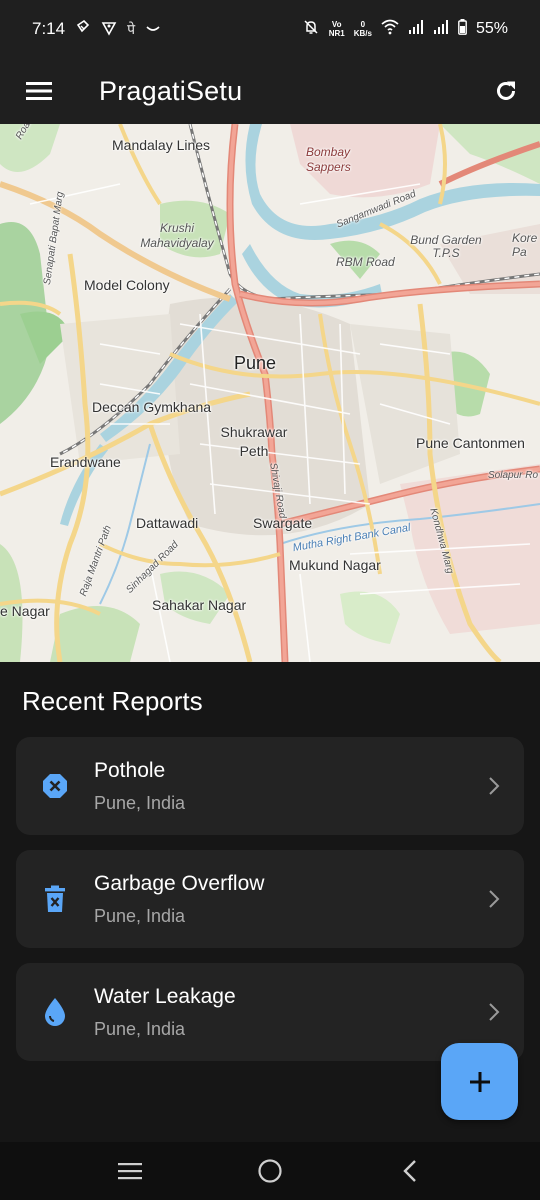 Image resolution: width=540 pixels, height=1200 pixels. I want to click on app-title: PragatiSetu, so click(171, 90).